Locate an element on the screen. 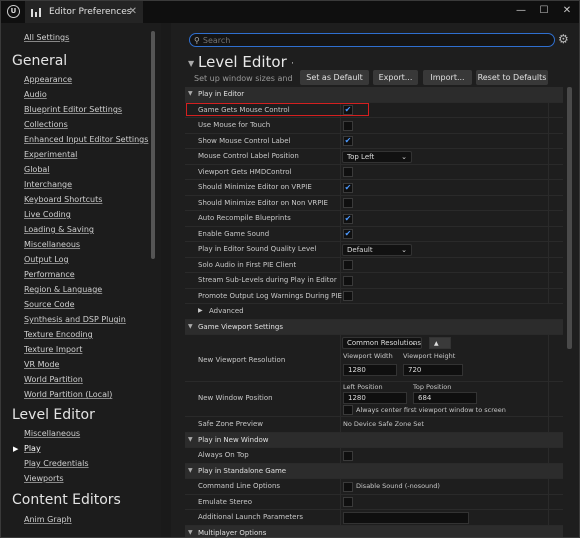  category-label: Game Viewport Settings is located at coordinates (240, 326).